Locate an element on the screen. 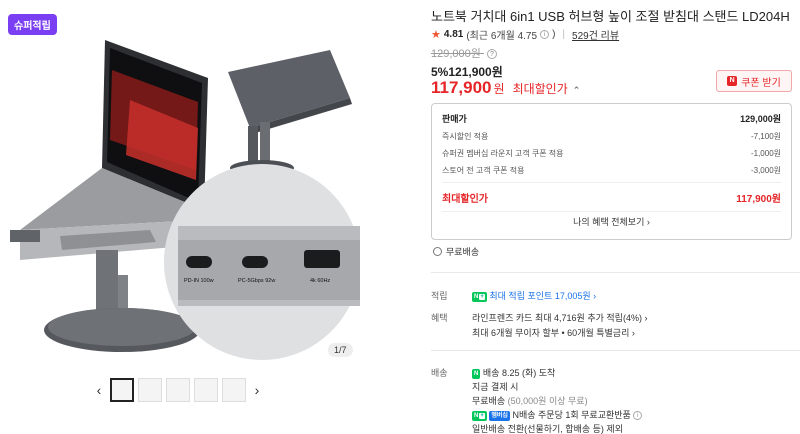 The height and width of the screenshot is (434, 800). coupon-label: 쿠폰 받기 is located at coordinates (761, 83).